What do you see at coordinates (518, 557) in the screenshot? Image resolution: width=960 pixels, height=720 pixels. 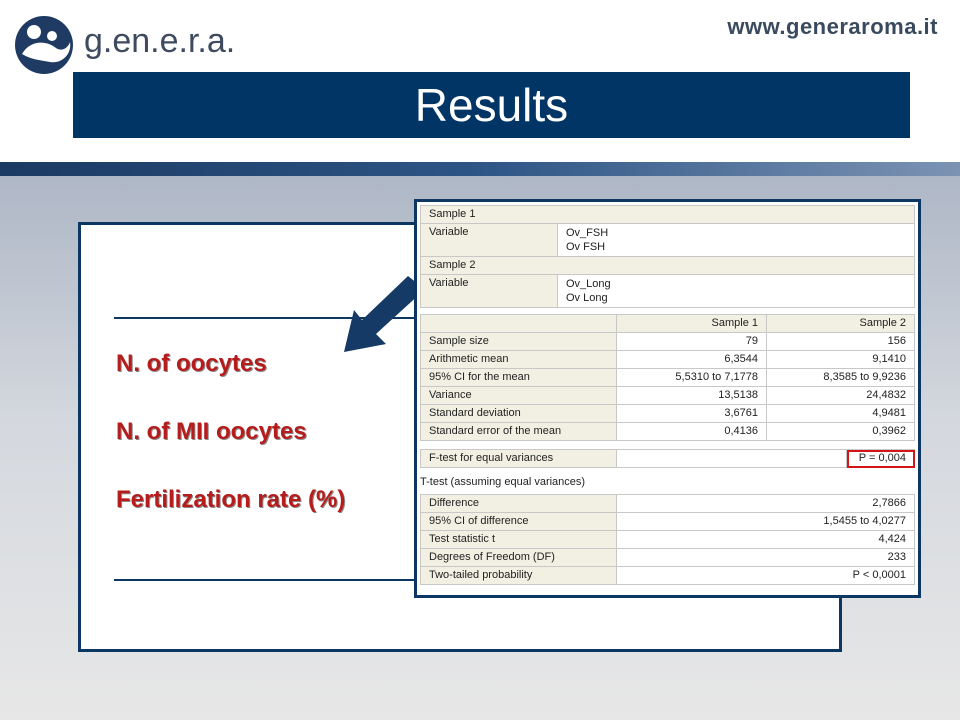 I see `row-label: Degrees of Freedom (DF)` at bounding box center [518, 557].